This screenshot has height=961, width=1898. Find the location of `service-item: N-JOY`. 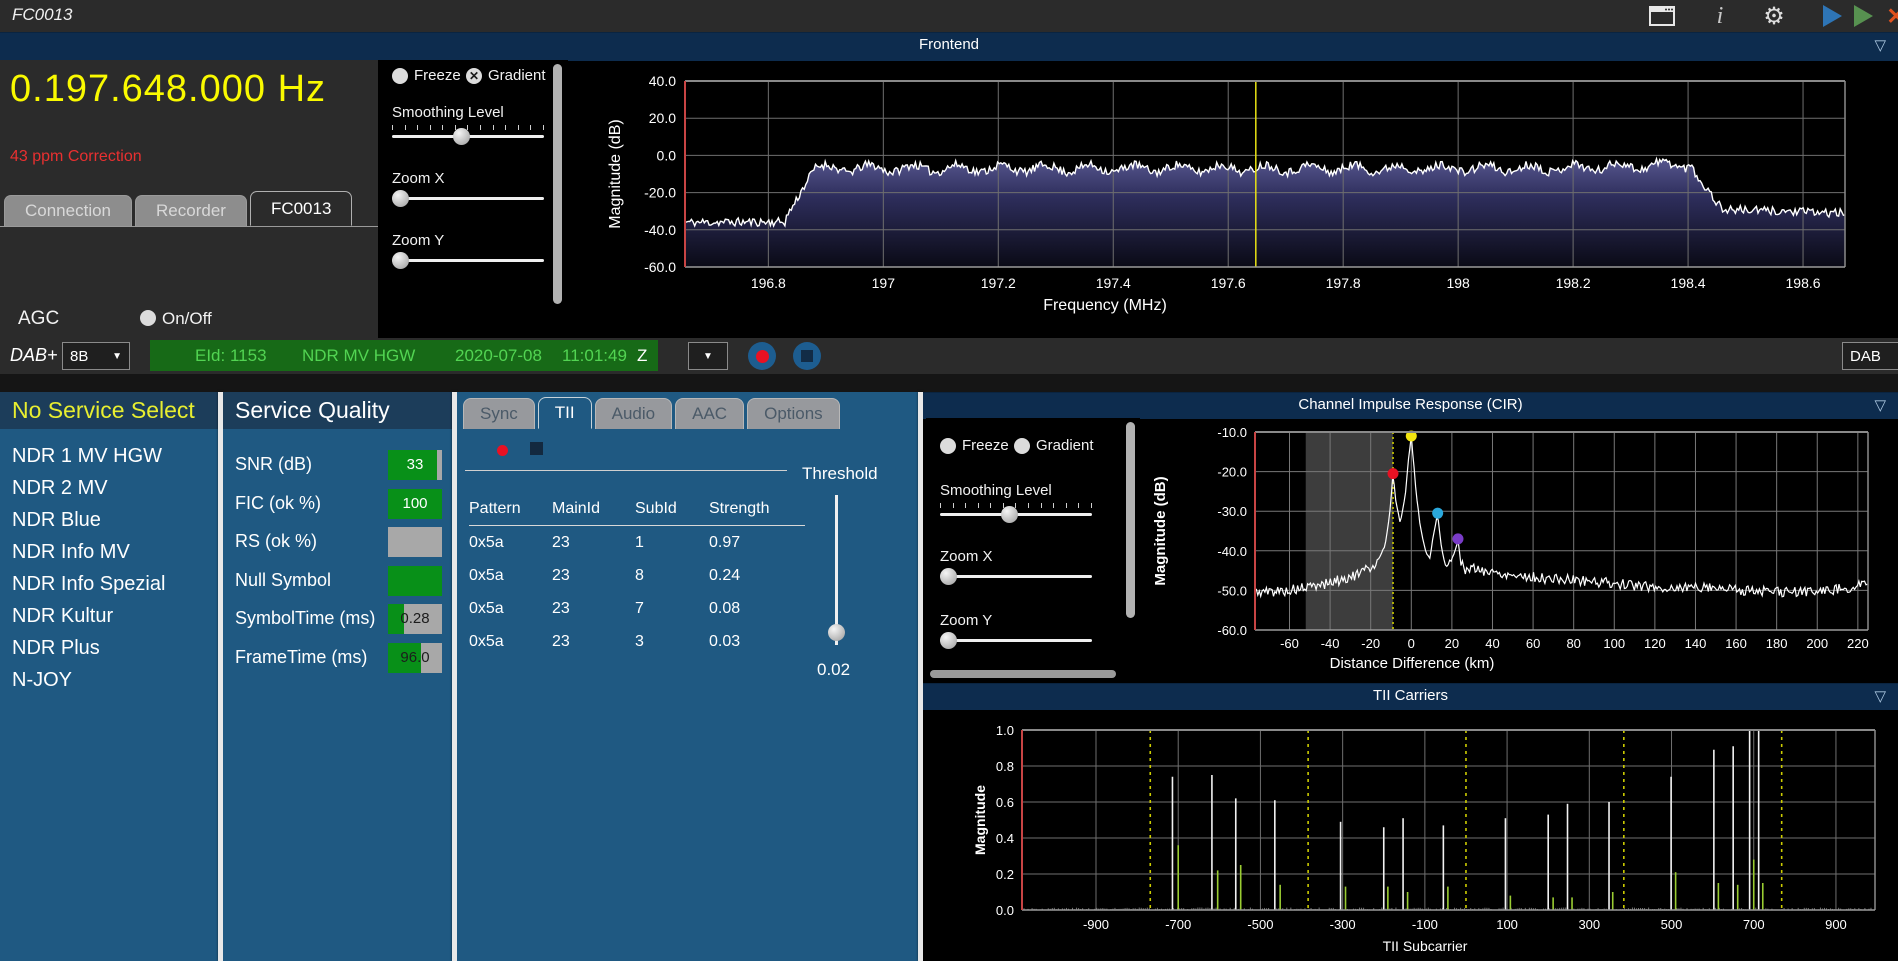

service-item: N-JOY is located at coordinates (109, 680).